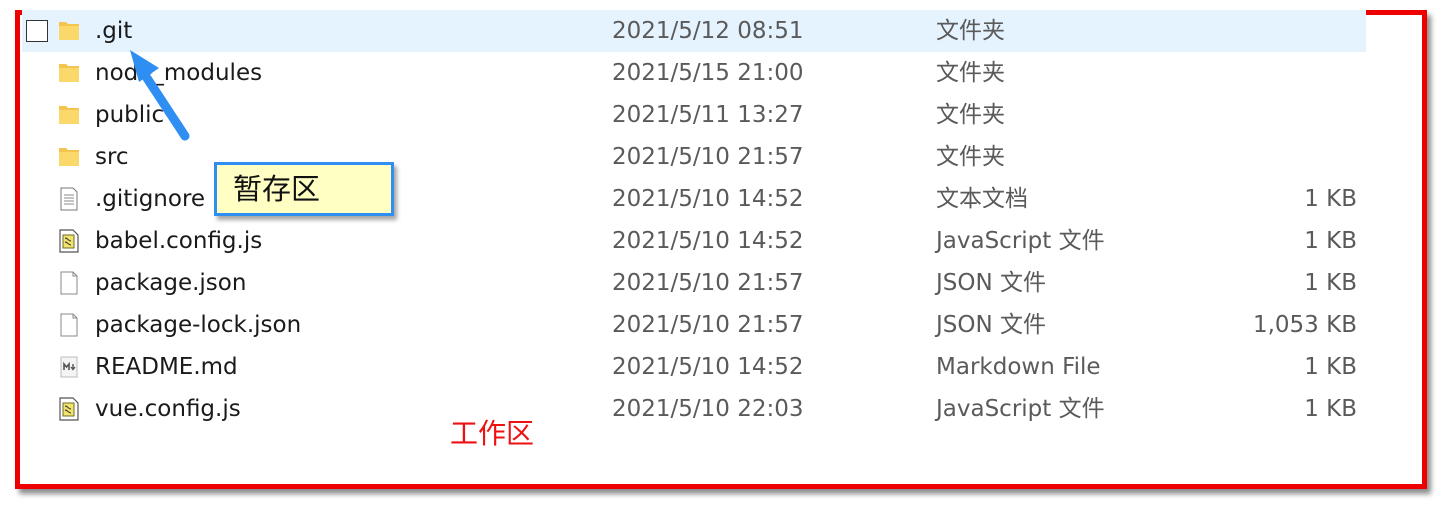 Image resolution: width=1438 pixels, height=511 pixels. I want to click on staging-area-callout: 暂存区, so click(304, 189).